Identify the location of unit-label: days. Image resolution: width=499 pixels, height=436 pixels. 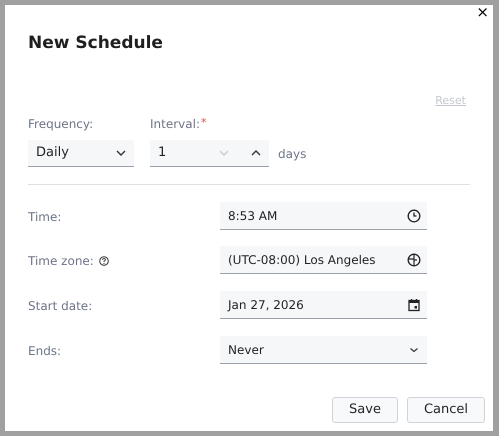
(292, 154).